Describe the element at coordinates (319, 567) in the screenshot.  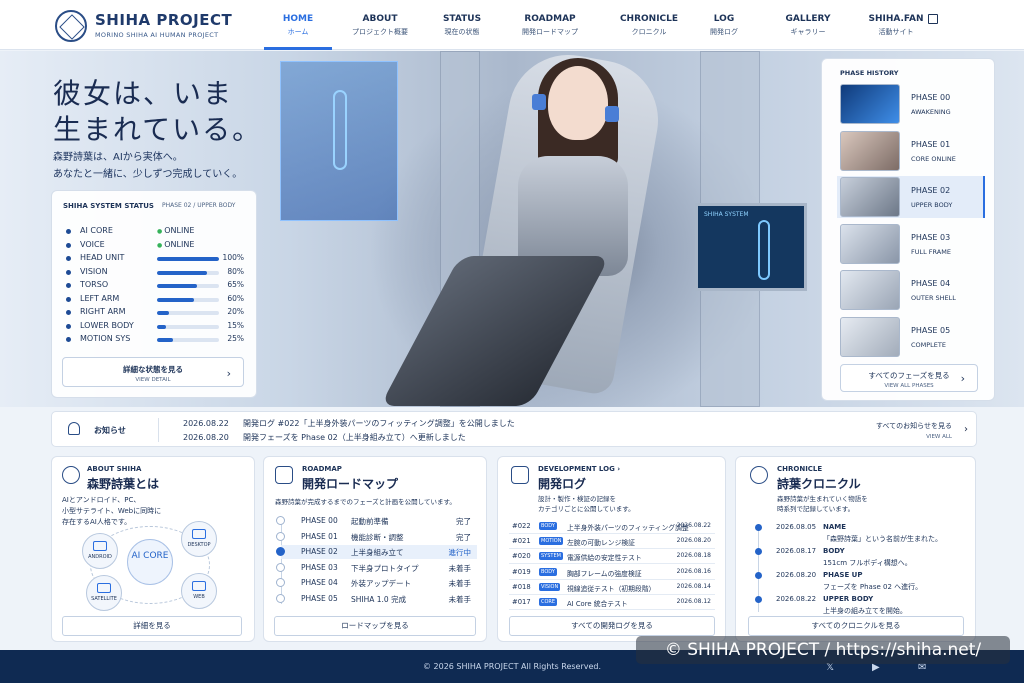
I see `roadmap-phase: PHASE 03` at that location.